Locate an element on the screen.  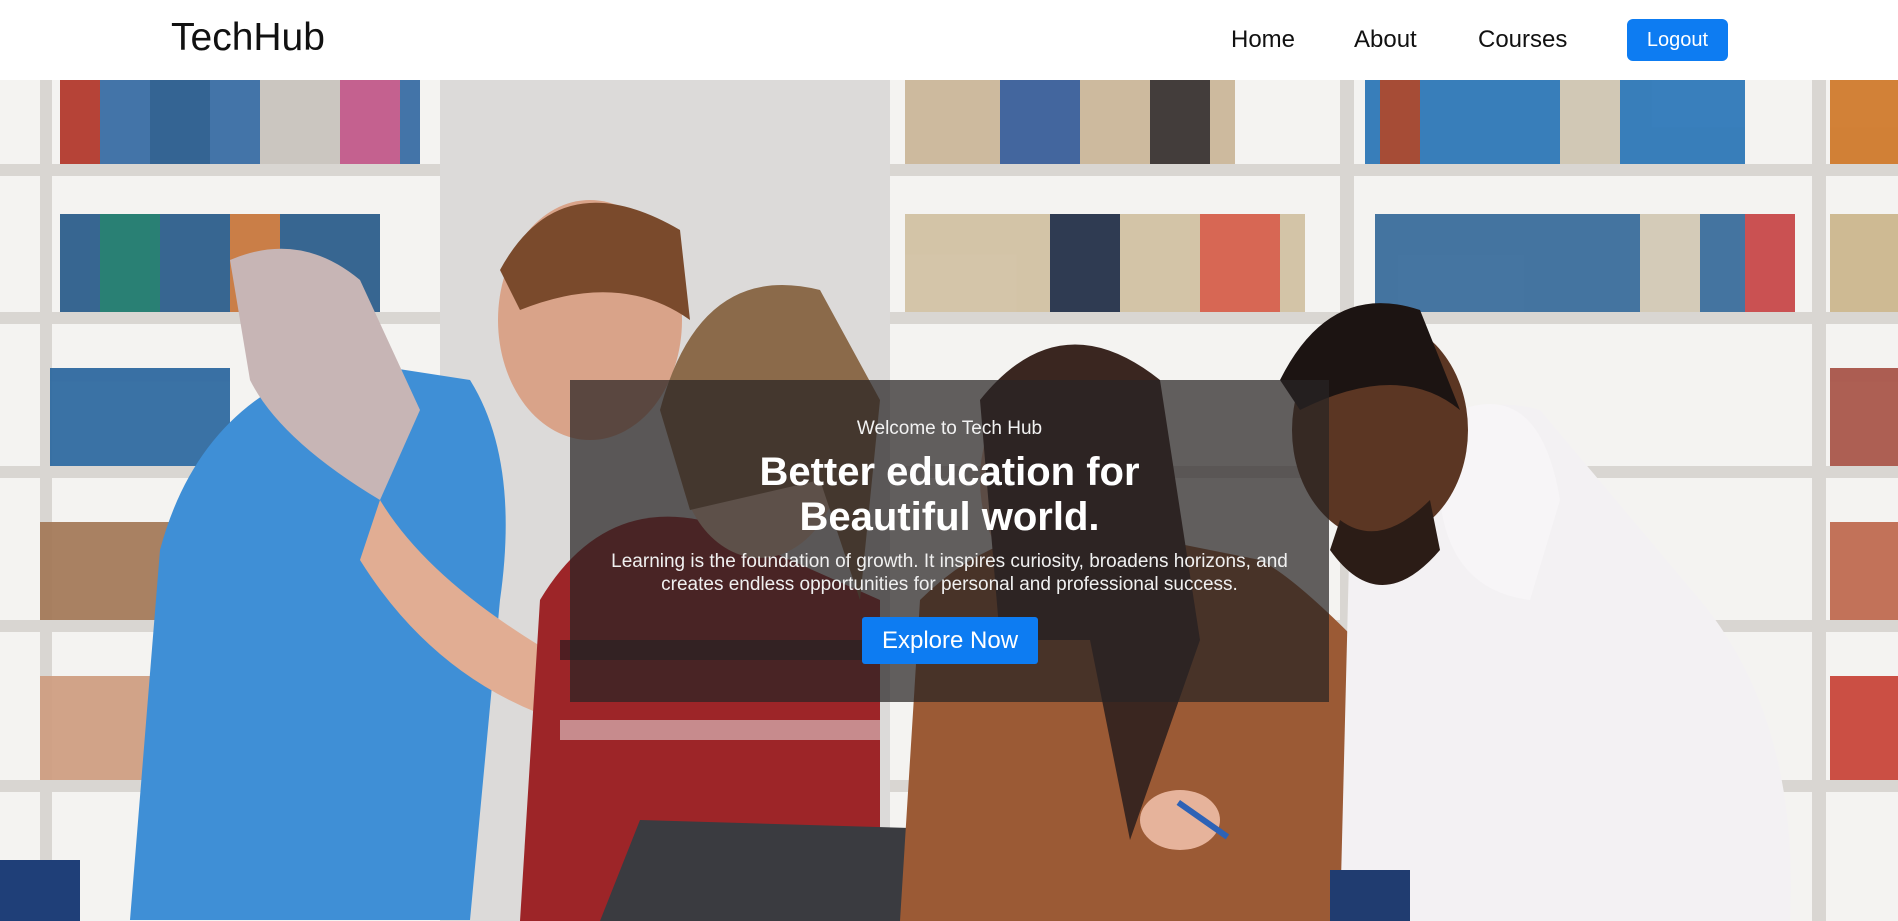
hero-headline-line1: Better education for is located at coordinates (949, 472).